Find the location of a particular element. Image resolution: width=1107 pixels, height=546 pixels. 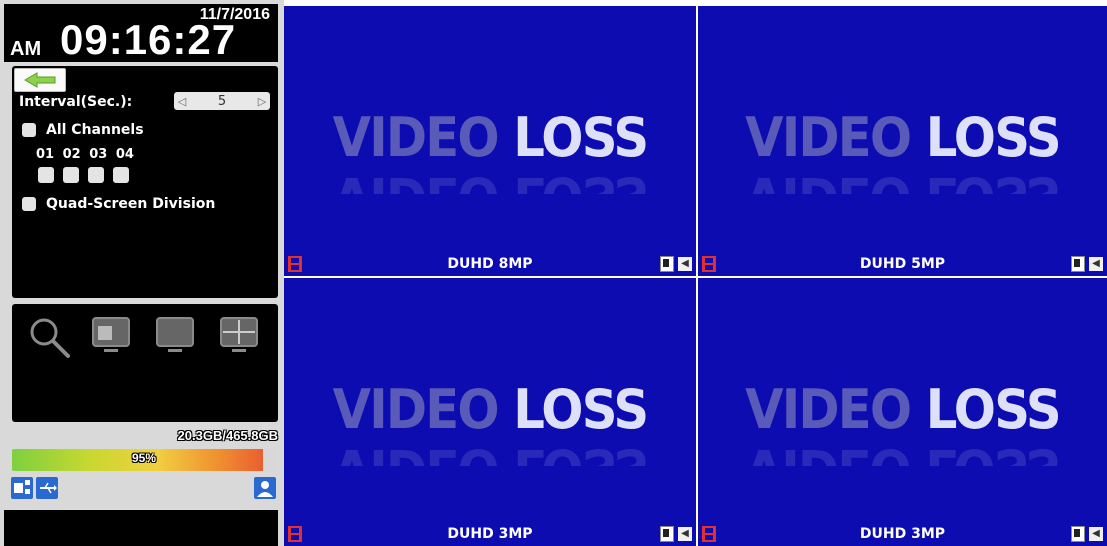

storage-progress-bar: 95% is located at coordinates (144, 460).